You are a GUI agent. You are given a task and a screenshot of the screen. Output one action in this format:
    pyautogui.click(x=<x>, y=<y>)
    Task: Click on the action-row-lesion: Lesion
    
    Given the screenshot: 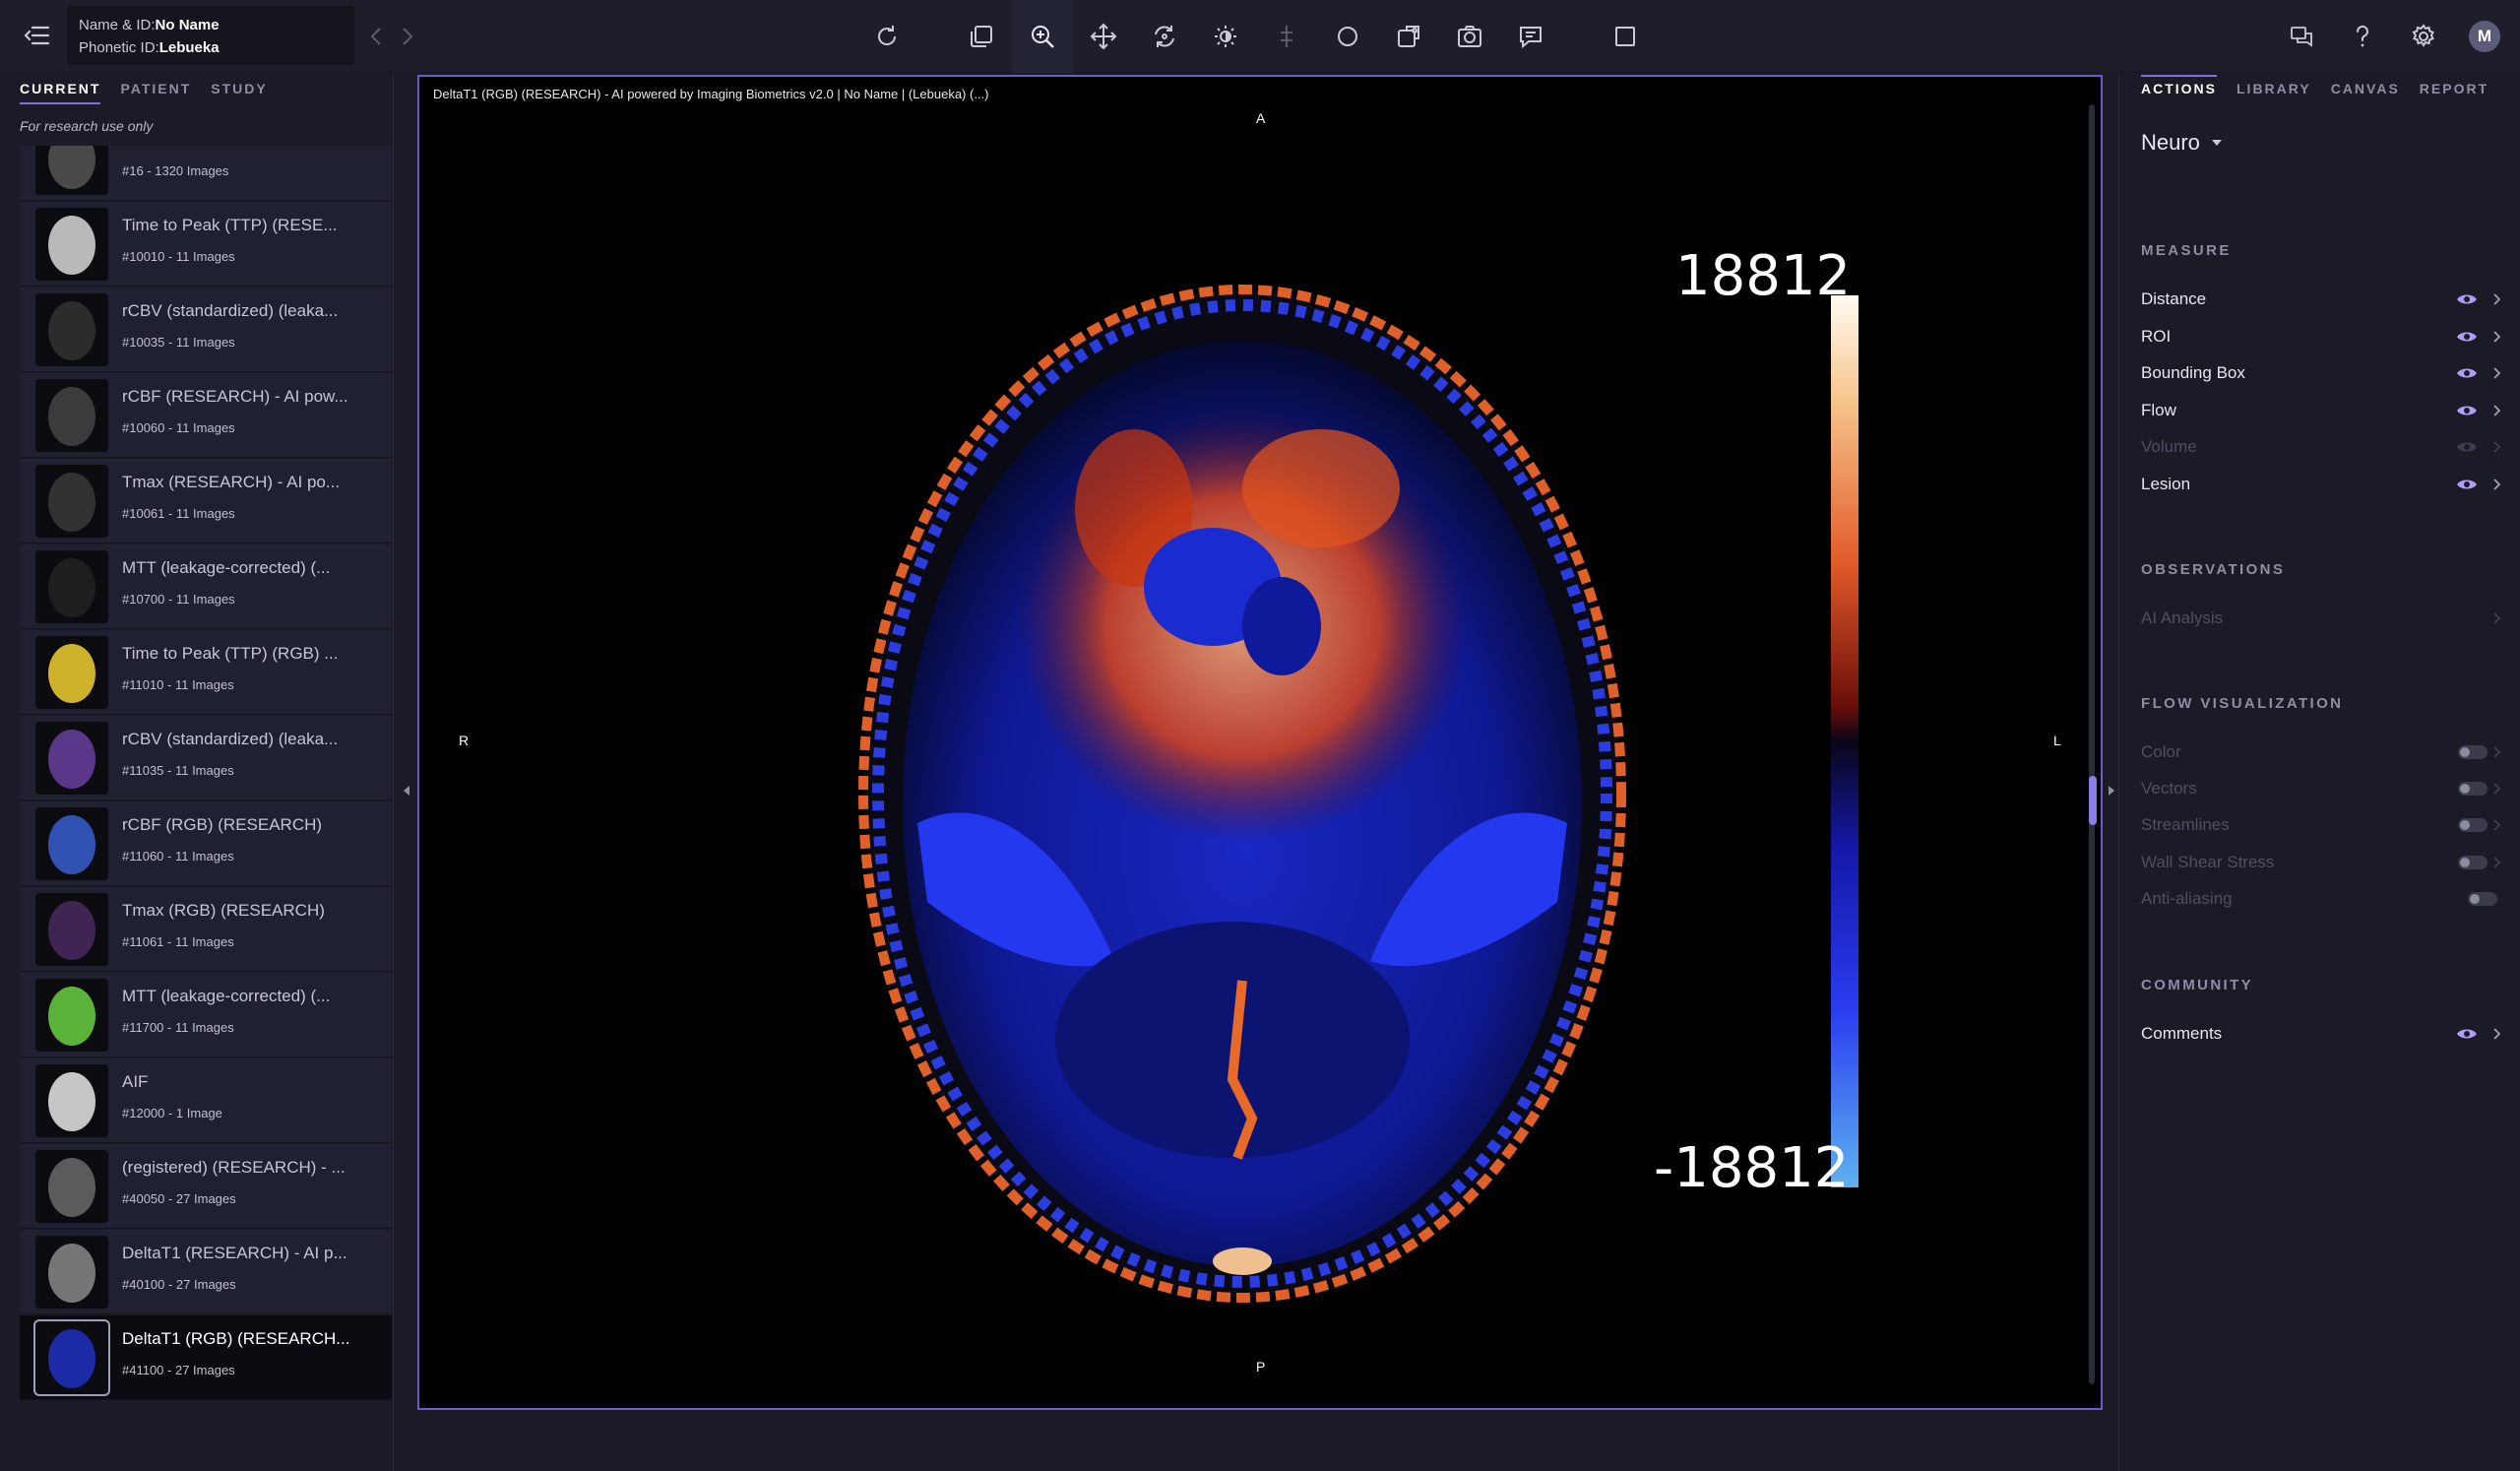 What is the action you would take?
    pyautogui.click(x=2321, y=484)
    